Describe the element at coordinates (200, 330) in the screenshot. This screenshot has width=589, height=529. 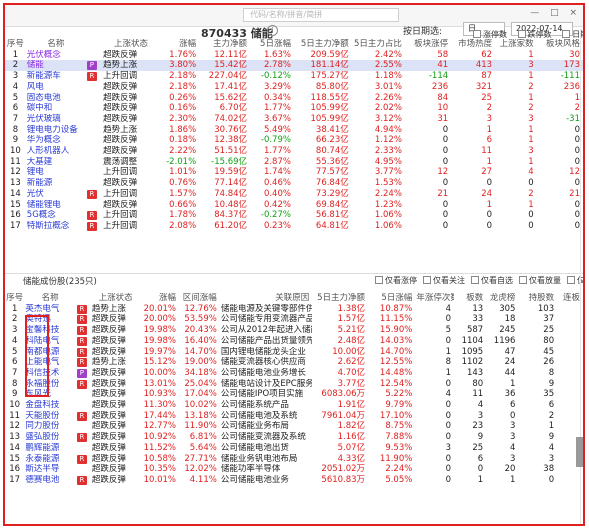
I see `value-cell: 20.43%` at that location.